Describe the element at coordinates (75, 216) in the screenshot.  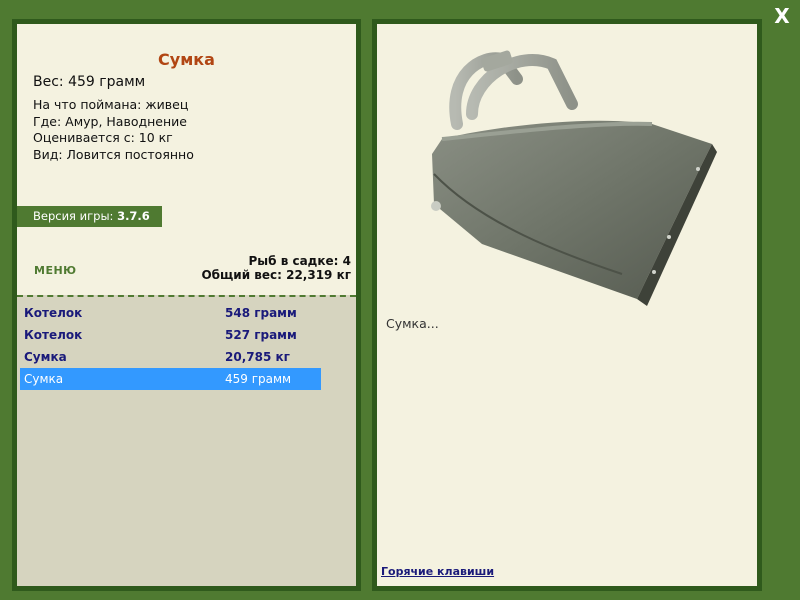
I see `version-label: Версия игры:` at that location.